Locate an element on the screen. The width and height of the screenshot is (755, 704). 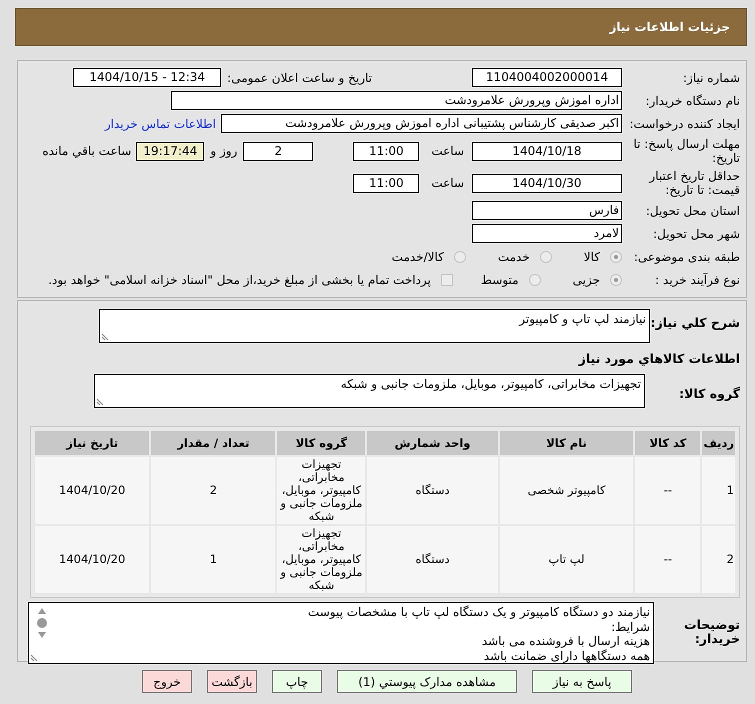
validity-date-field: 1404/10/30 is located at coordinates (547, 183).